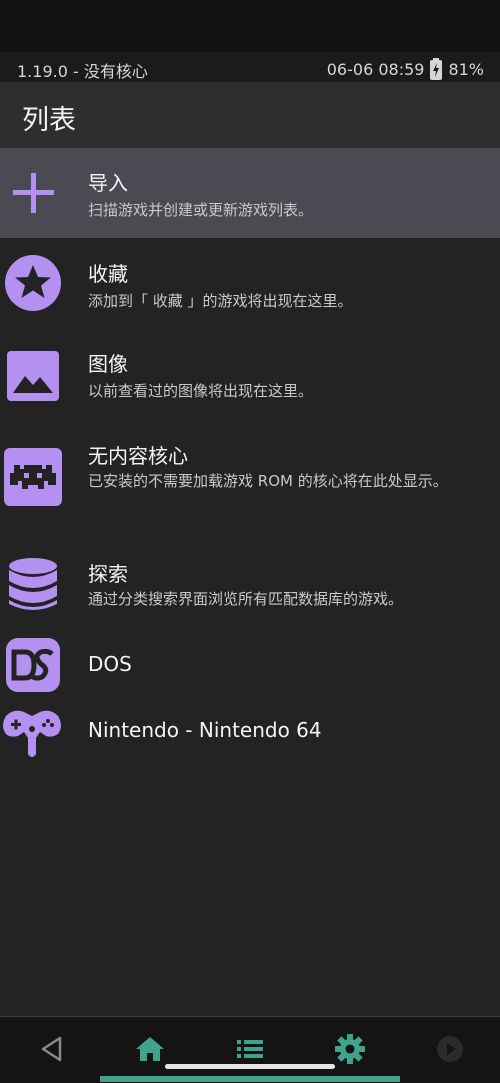 This screenshot has height=1083, width=500. Describe the element at coordinates (33, 193) in the screenshot. I see `plus-icon` at that location.